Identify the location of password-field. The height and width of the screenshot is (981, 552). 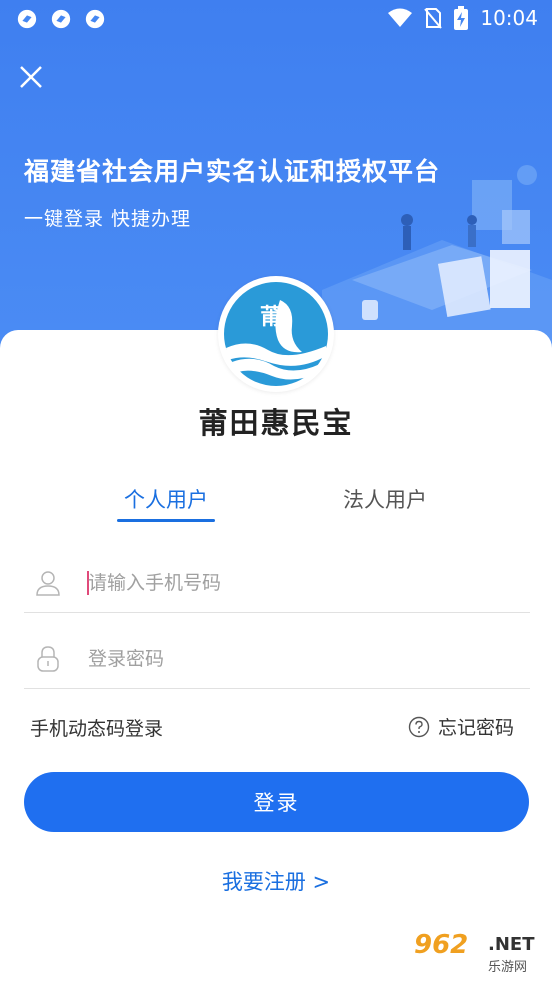
(277, 659).